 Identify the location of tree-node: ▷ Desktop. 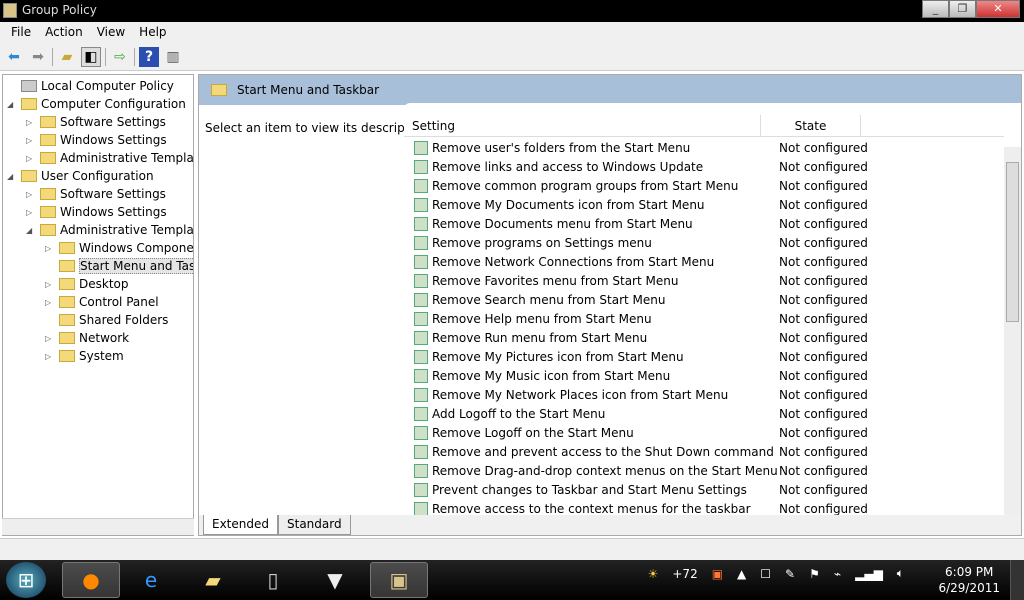
(87, 284).